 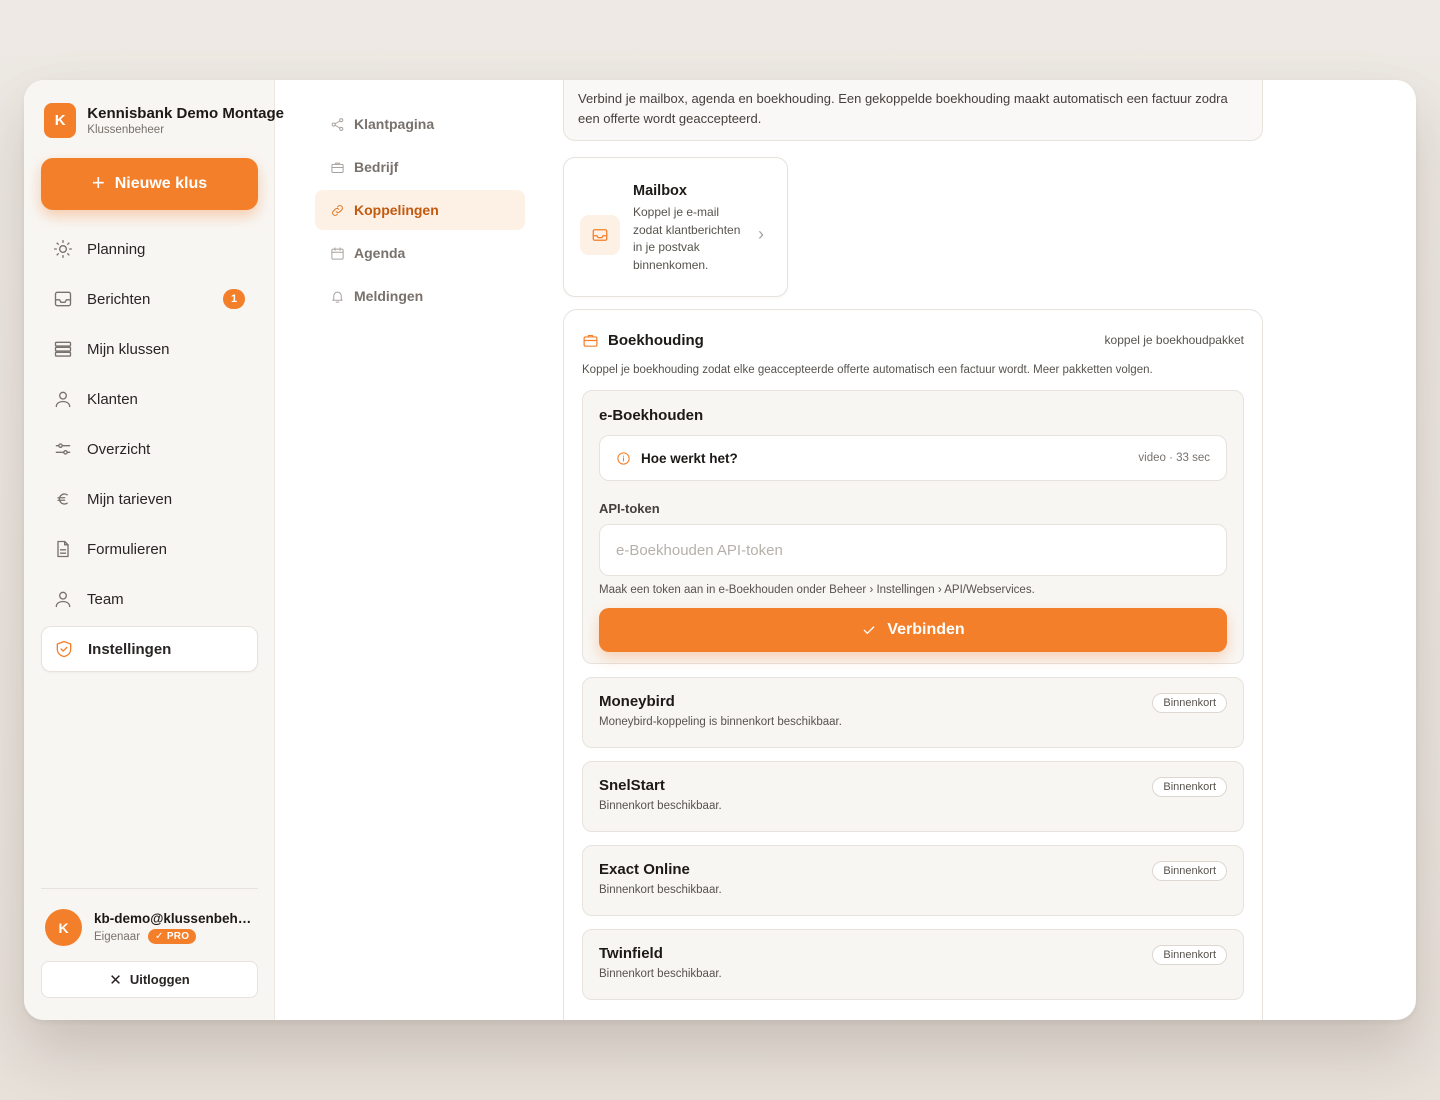 What do you see at coordinates (112, 399) in the screenshot?
I see `sidebar-item-label: Klanten` at bounding box center [112, 399].